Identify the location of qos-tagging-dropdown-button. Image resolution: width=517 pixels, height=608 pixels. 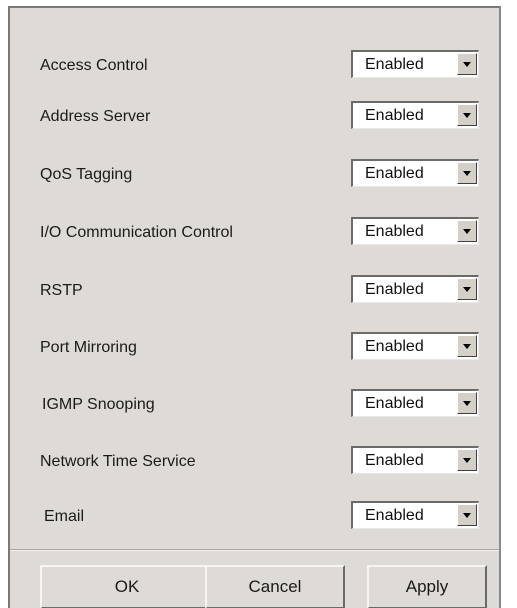
(467, 173).